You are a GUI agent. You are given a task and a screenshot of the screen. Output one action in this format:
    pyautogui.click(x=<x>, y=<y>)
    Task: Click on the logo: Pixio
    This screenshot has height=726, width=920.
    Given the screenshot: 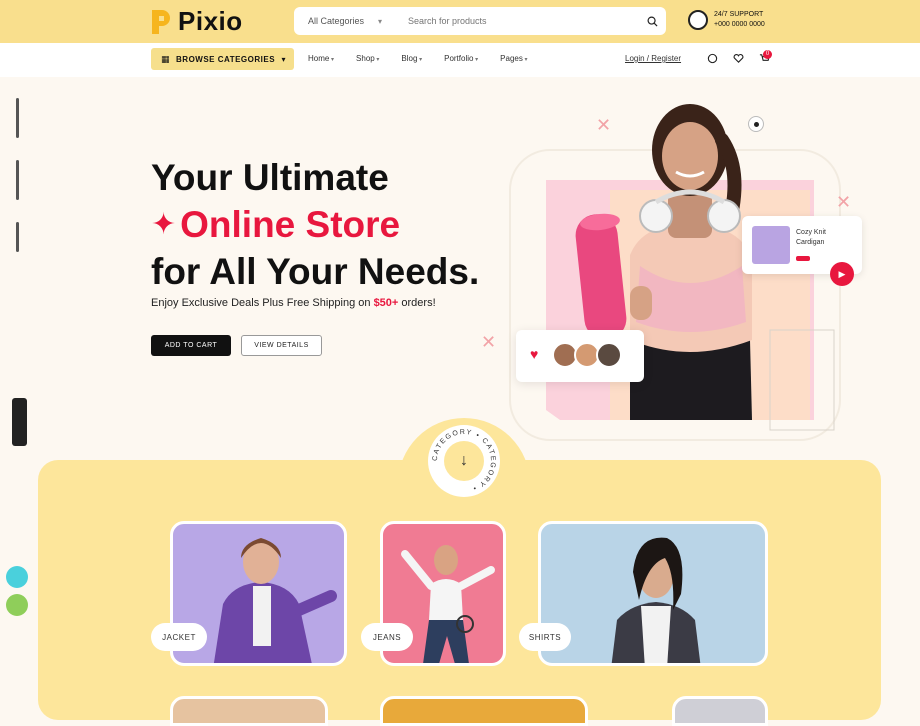 What is the action you would take?
    pyautogui.click(x=196, y=21)
    